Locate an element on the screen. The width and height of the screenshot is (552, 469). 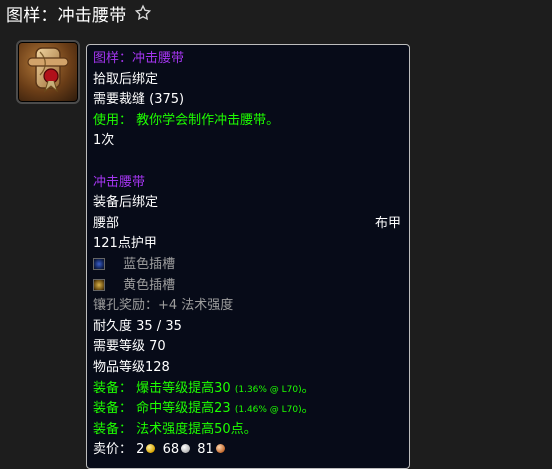
yellow-socket-icon is located at coordinates (99, 284).